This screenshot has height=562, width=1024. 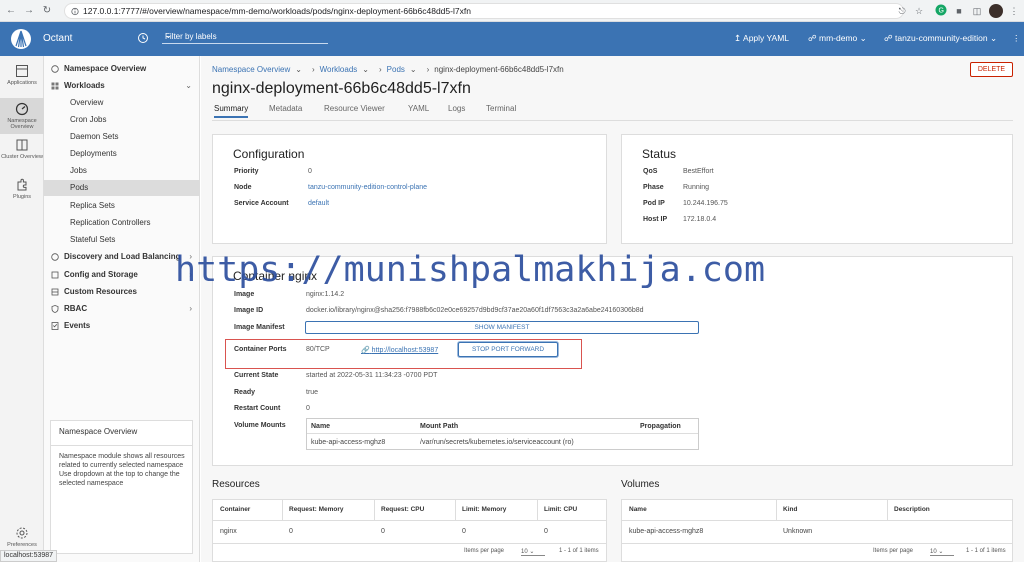 What do you see at coordinates (837, 38) in the screenshot?
I see `namespace-selector: ☍ mm-demo ⌄` at bounding box center [837, 38].